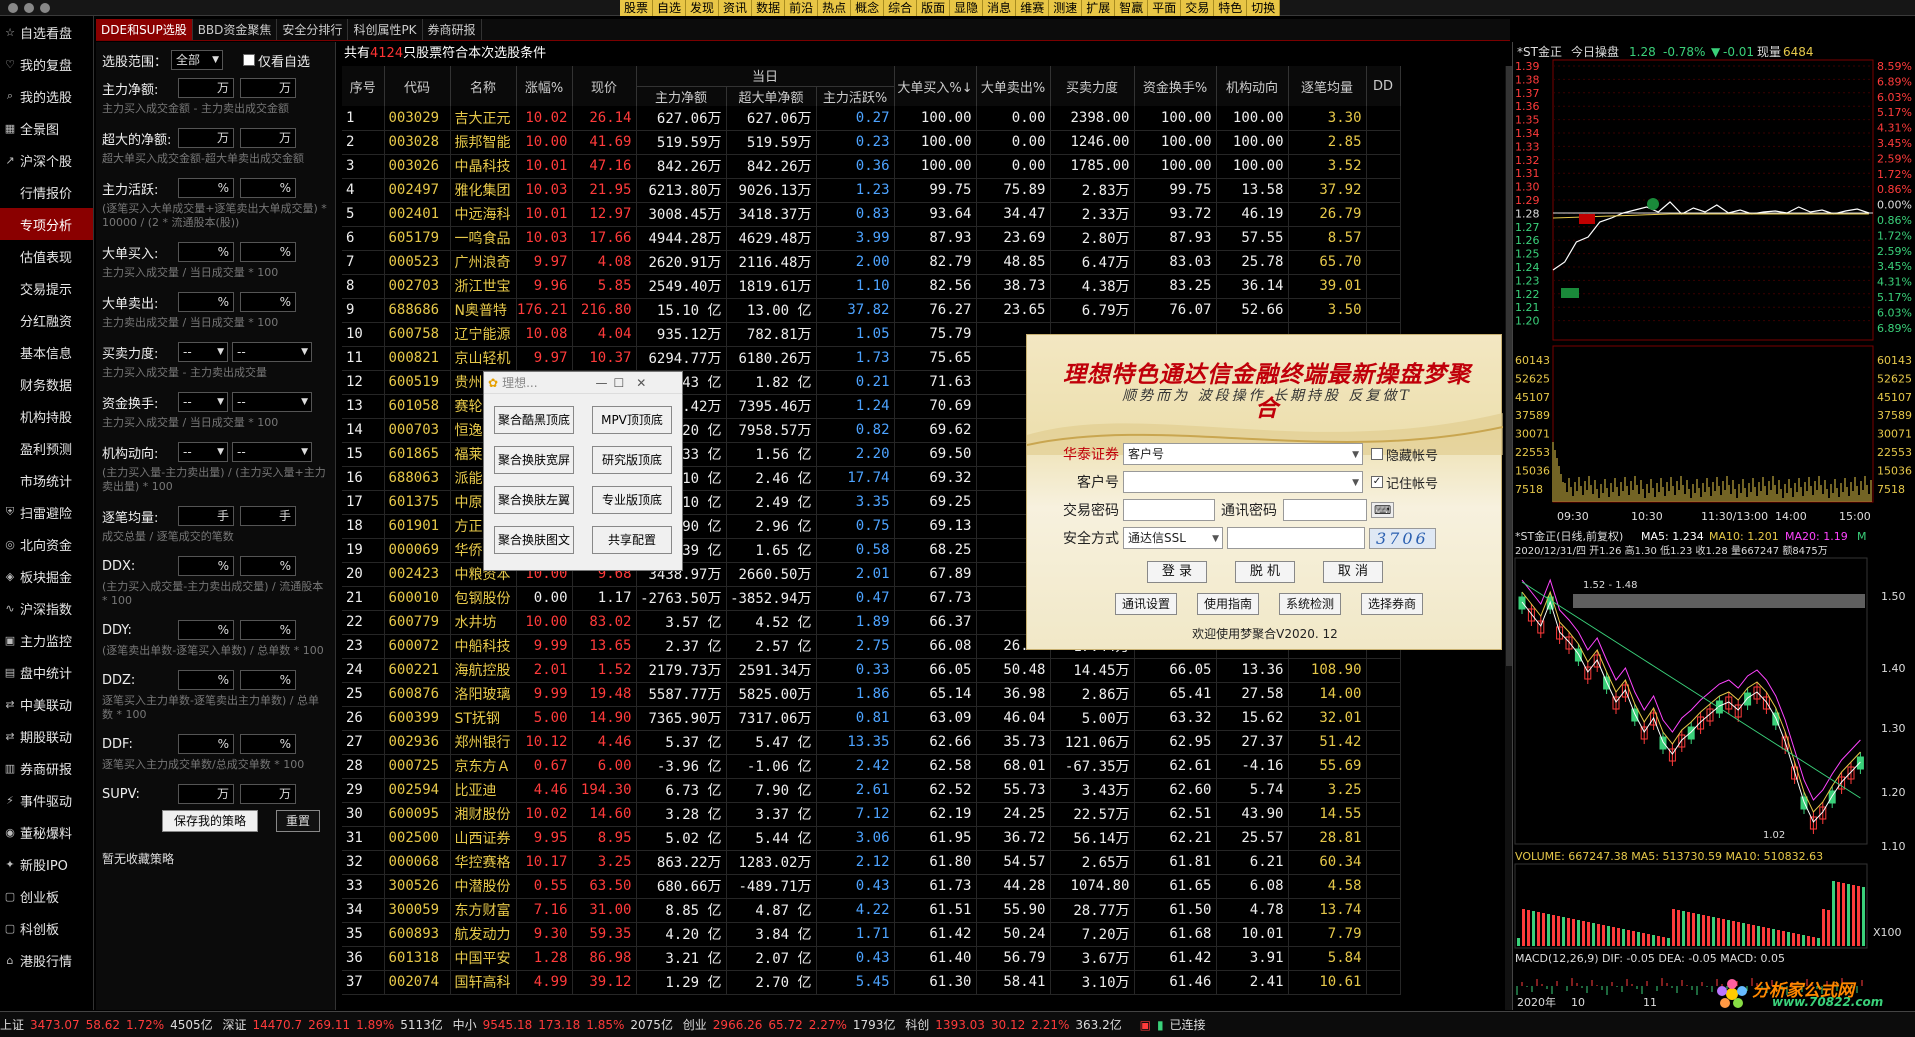 The height and width of the screenshot is (1037, 1915). Describe the element at coordinates (1099, 8) in the screenshot. I see `menu-item: 扩展` at that location.